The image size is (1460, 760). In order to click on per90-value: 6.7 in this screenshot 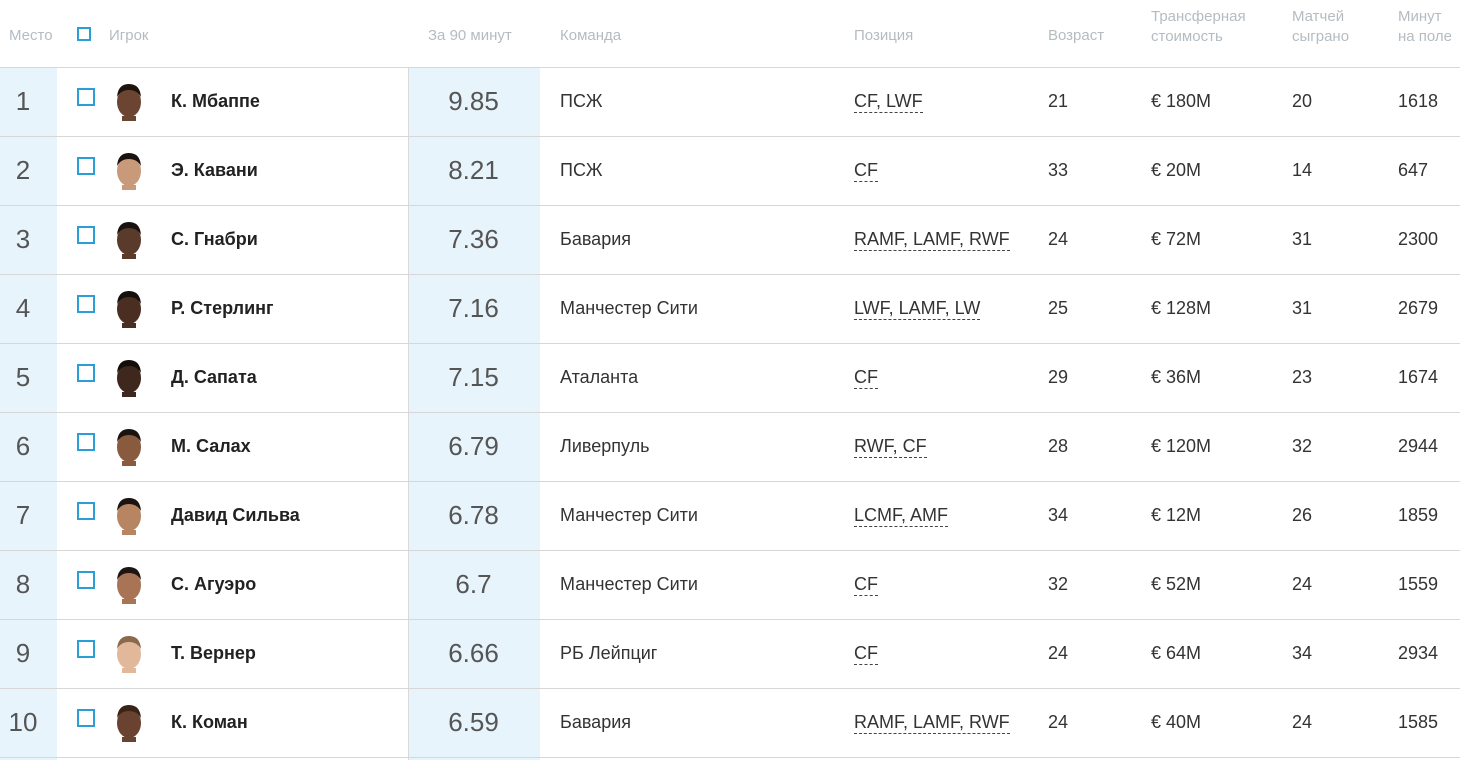, I will do `click(473, 584)`.